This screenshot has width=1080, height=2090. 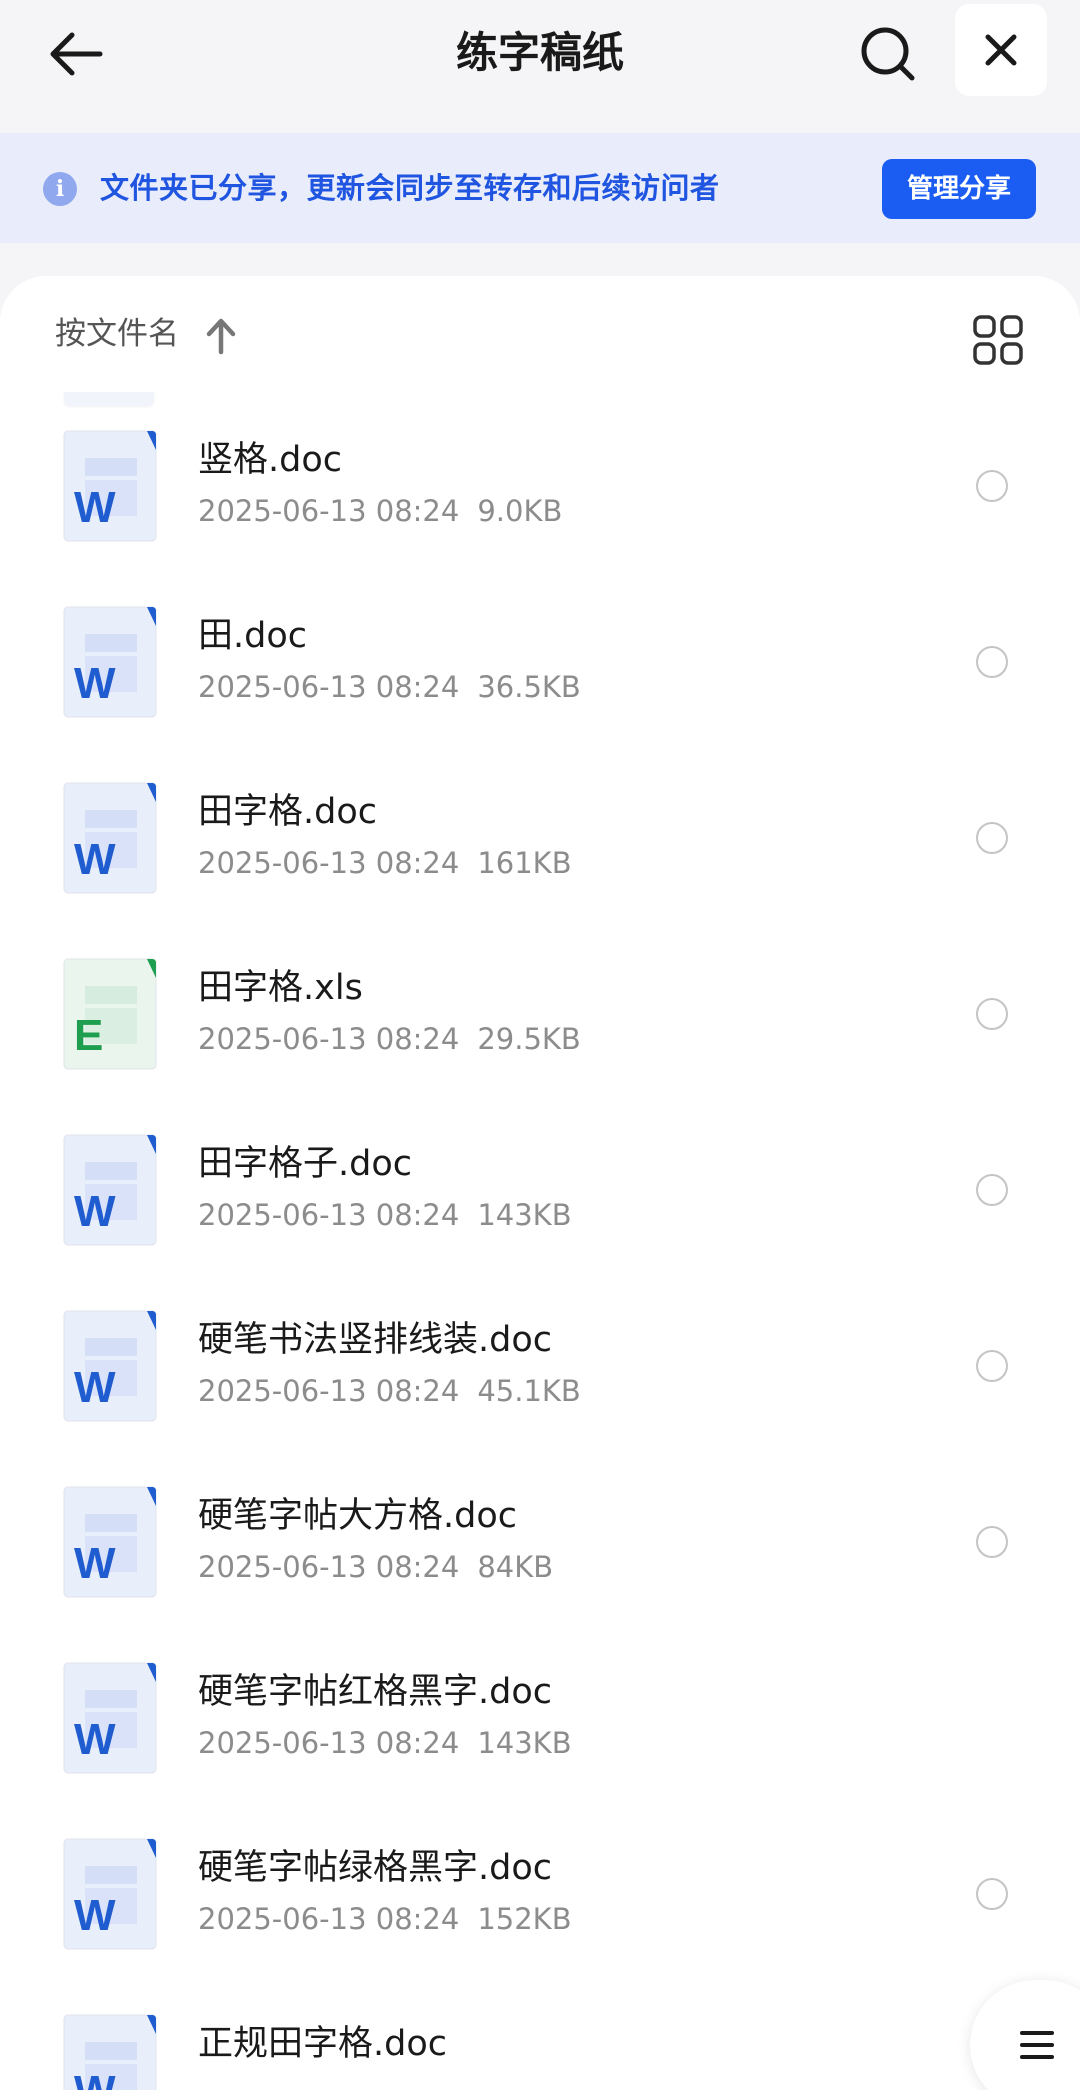 I want to click on file-size: 161KB, so click(x=524, y=863).